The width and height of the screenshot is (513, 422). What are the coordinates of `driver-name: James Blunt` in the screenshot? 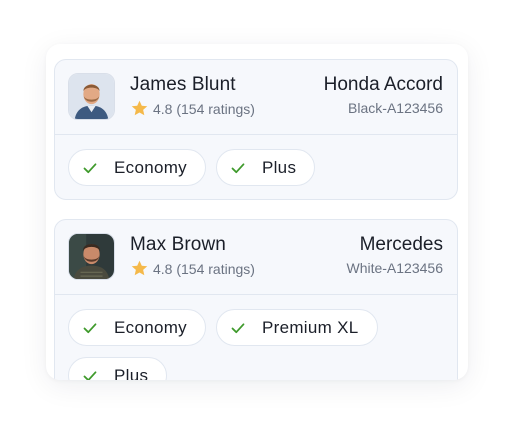 It's located at (183, 84).